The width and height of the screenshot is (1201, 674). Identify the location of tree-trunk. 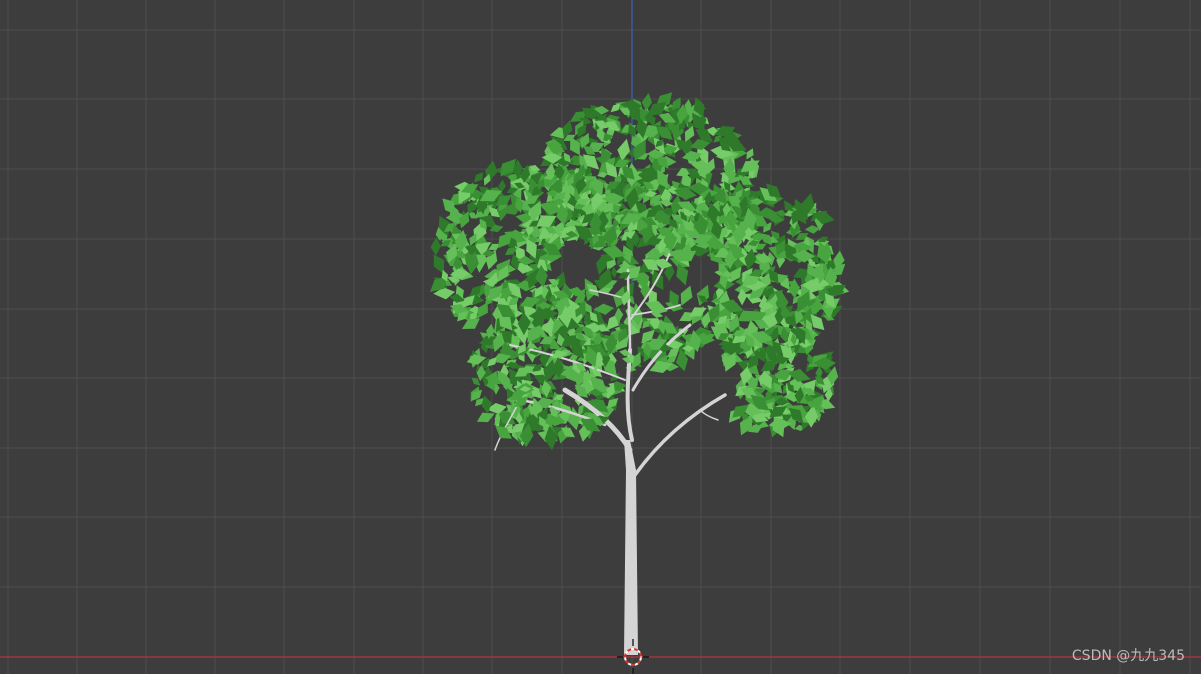
(631, 547).